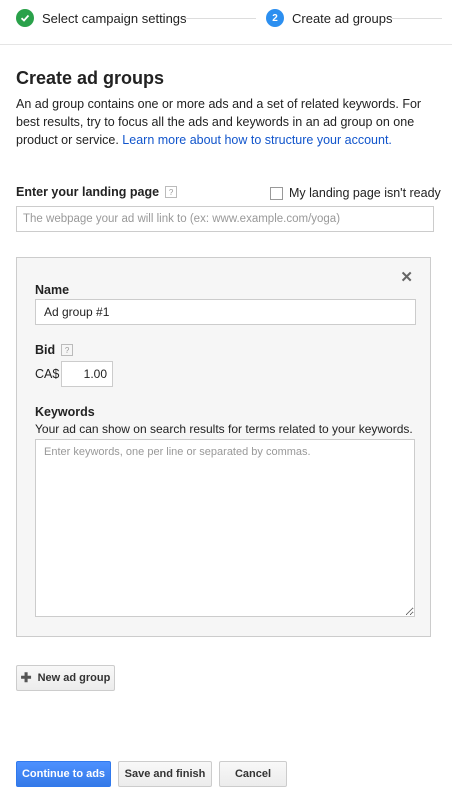 This screenshot has height=800, width=452. I want to click on bid-label-text: Bid, so click(45, 350).